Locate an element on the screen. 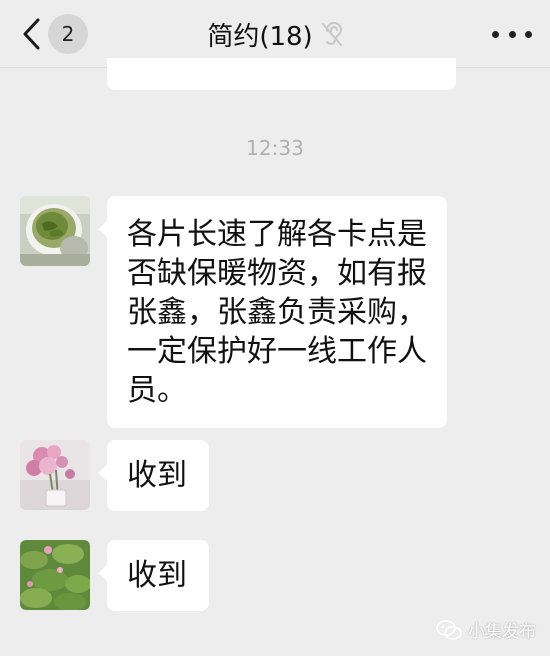 The height and width of the screenshot is (656, 550). message-timestamp: 12:33 is located at coordinates (275, 148).